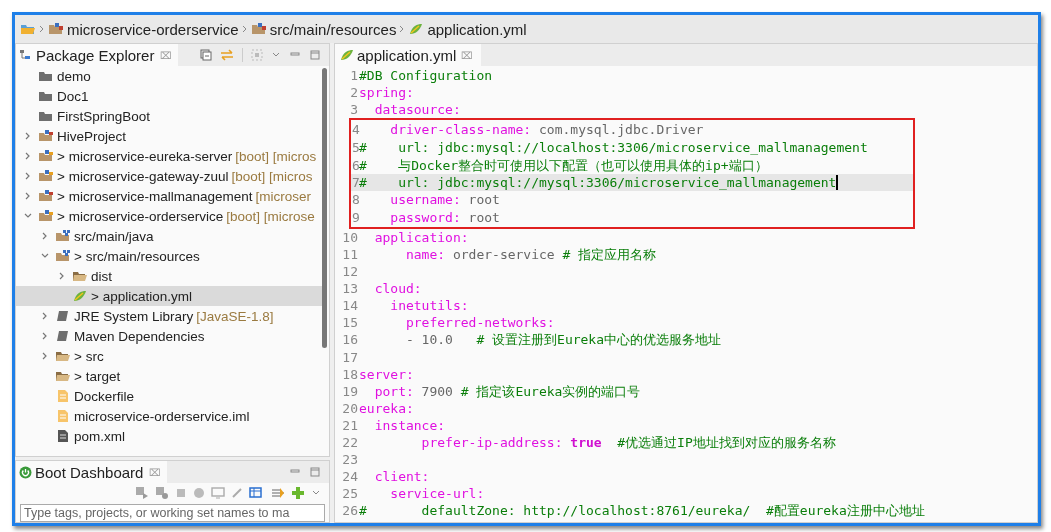 Image resolution: width=1051 pixels, height=532 pixels. I want to click on link-editor-icon, so click(227, 55).